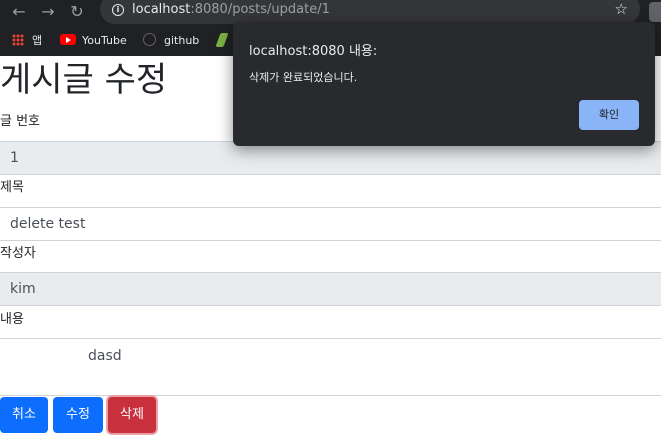  Describe the element at coordinates (303, 77) in the screenshot. I see `alert-message: 삭제가 완료되었습니다.` at that location.